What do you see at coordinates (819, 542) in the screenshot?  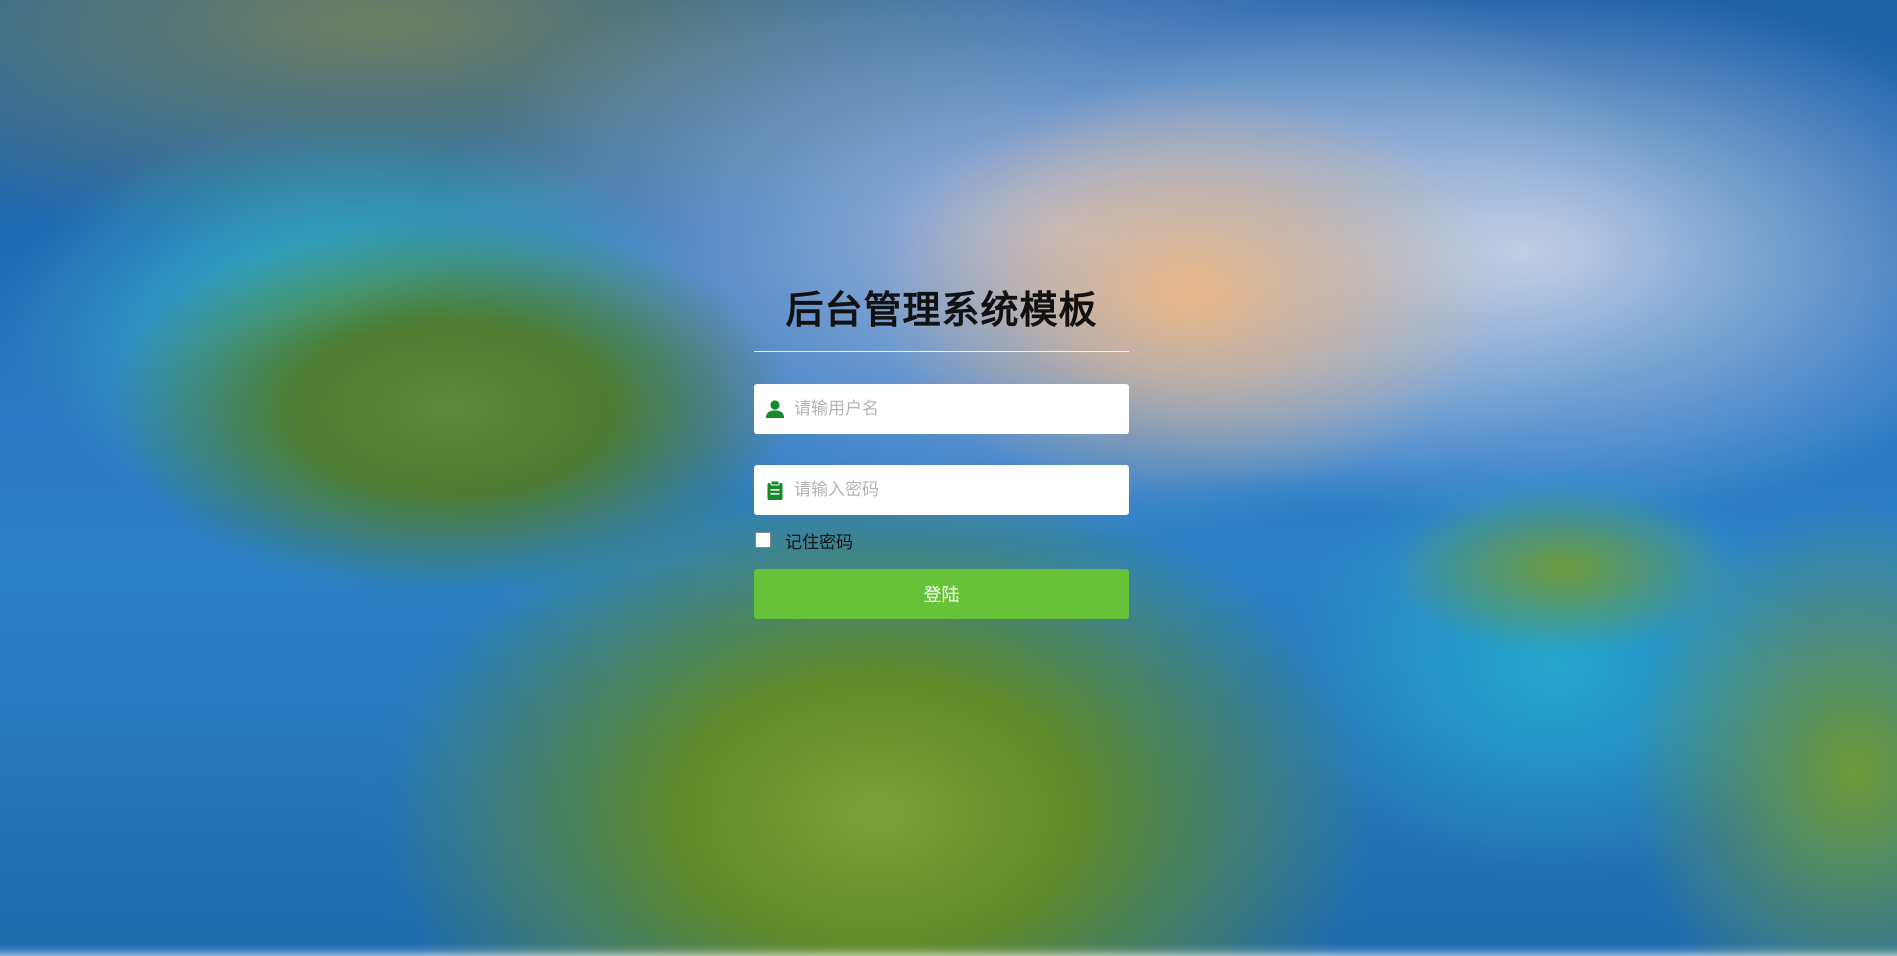 I see `remember-label: 记住密码` at bounding box center [819, 542].